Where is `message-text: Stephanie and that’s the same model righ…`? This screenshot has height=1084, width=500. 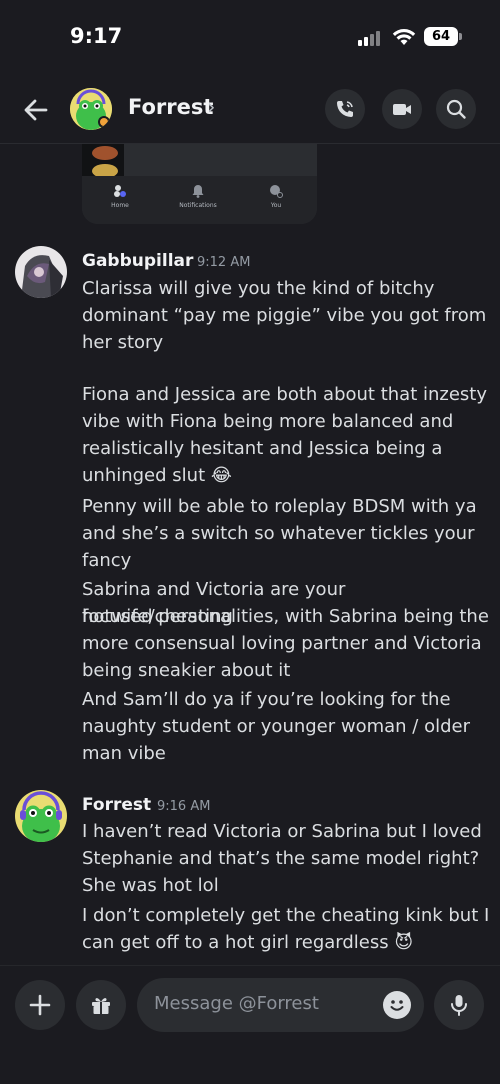 message-text: Stephanie and that’s the same model righ… is located at coordinates (281, 858).